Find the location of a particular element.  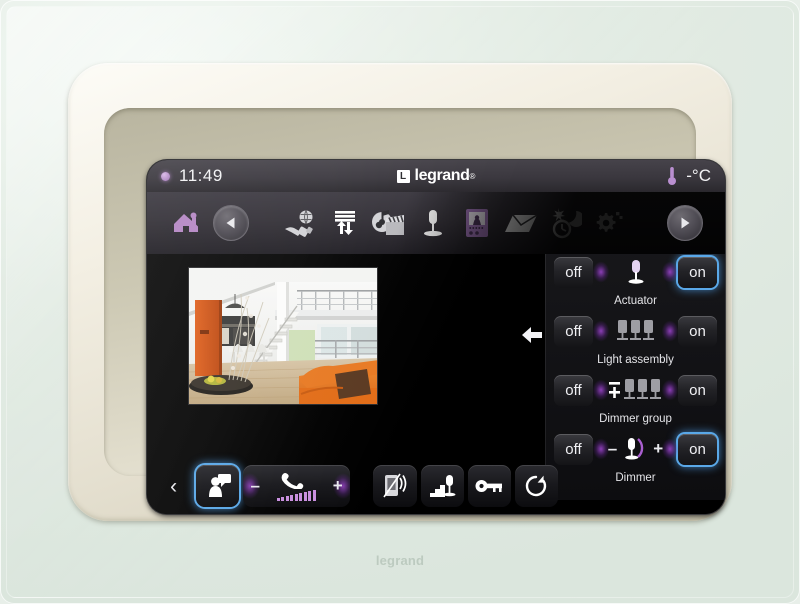

dimmer-group-off-button: off is located at coordinates (573, 390).